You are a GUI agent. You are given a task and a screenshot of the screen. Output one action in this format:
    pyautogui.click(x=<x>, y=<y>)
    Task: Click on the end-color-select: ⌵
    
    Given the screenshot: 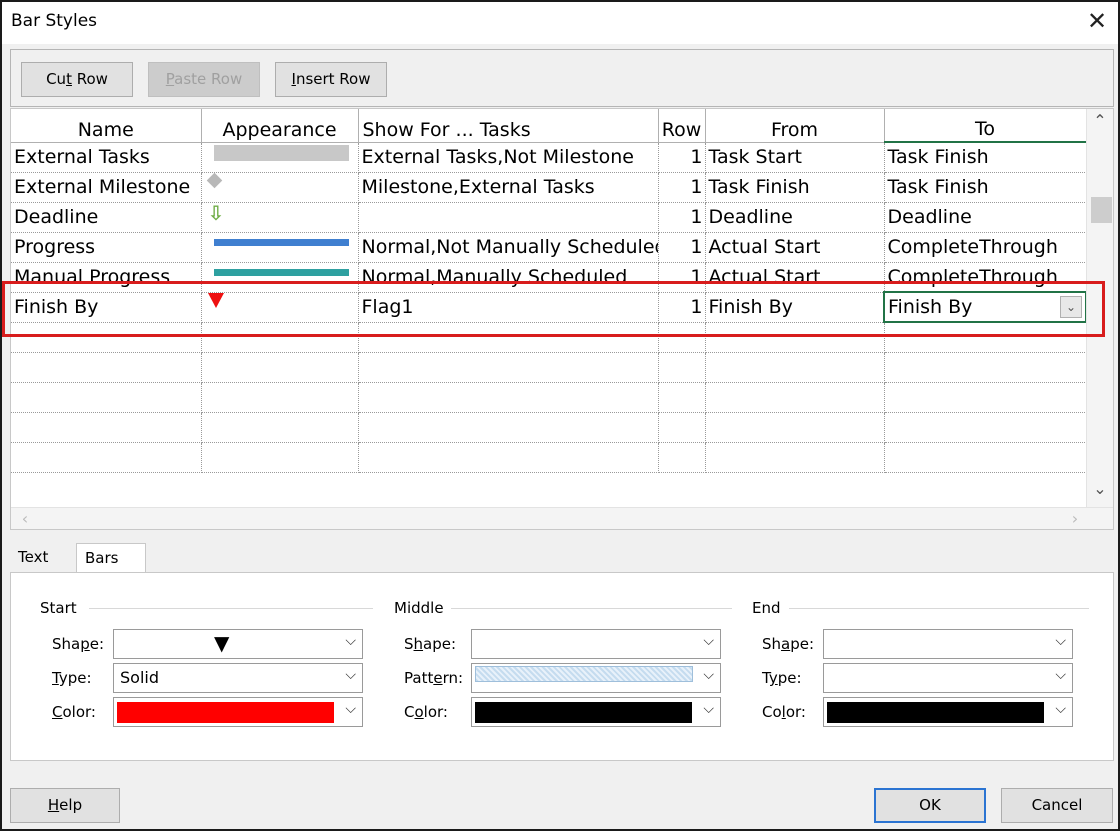 What is the action you would take?
    pyautogui.click(x=948, y=712)
    